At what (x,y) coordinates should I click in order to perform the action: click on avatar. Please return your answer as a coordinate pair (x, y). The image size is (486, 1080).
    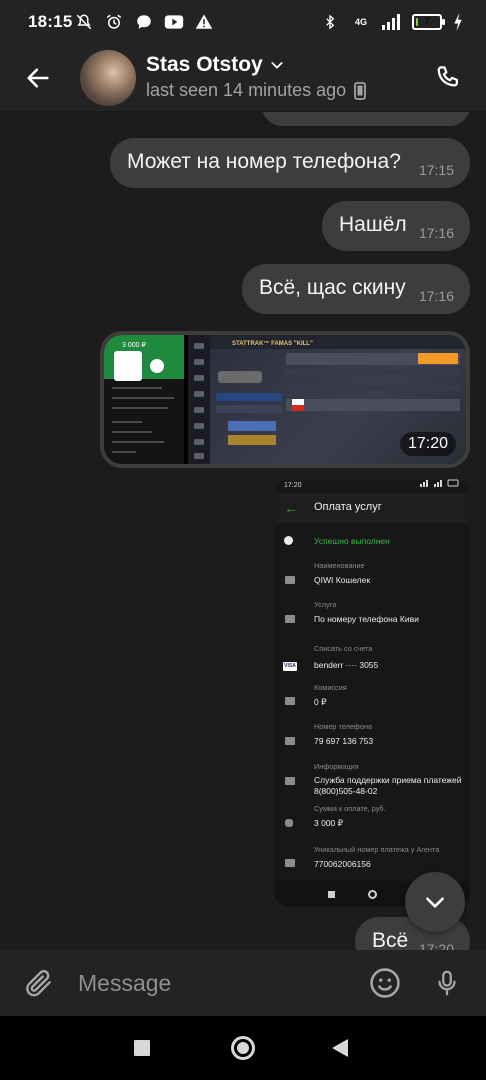
    Looking at the image, I should click on (108, 78).